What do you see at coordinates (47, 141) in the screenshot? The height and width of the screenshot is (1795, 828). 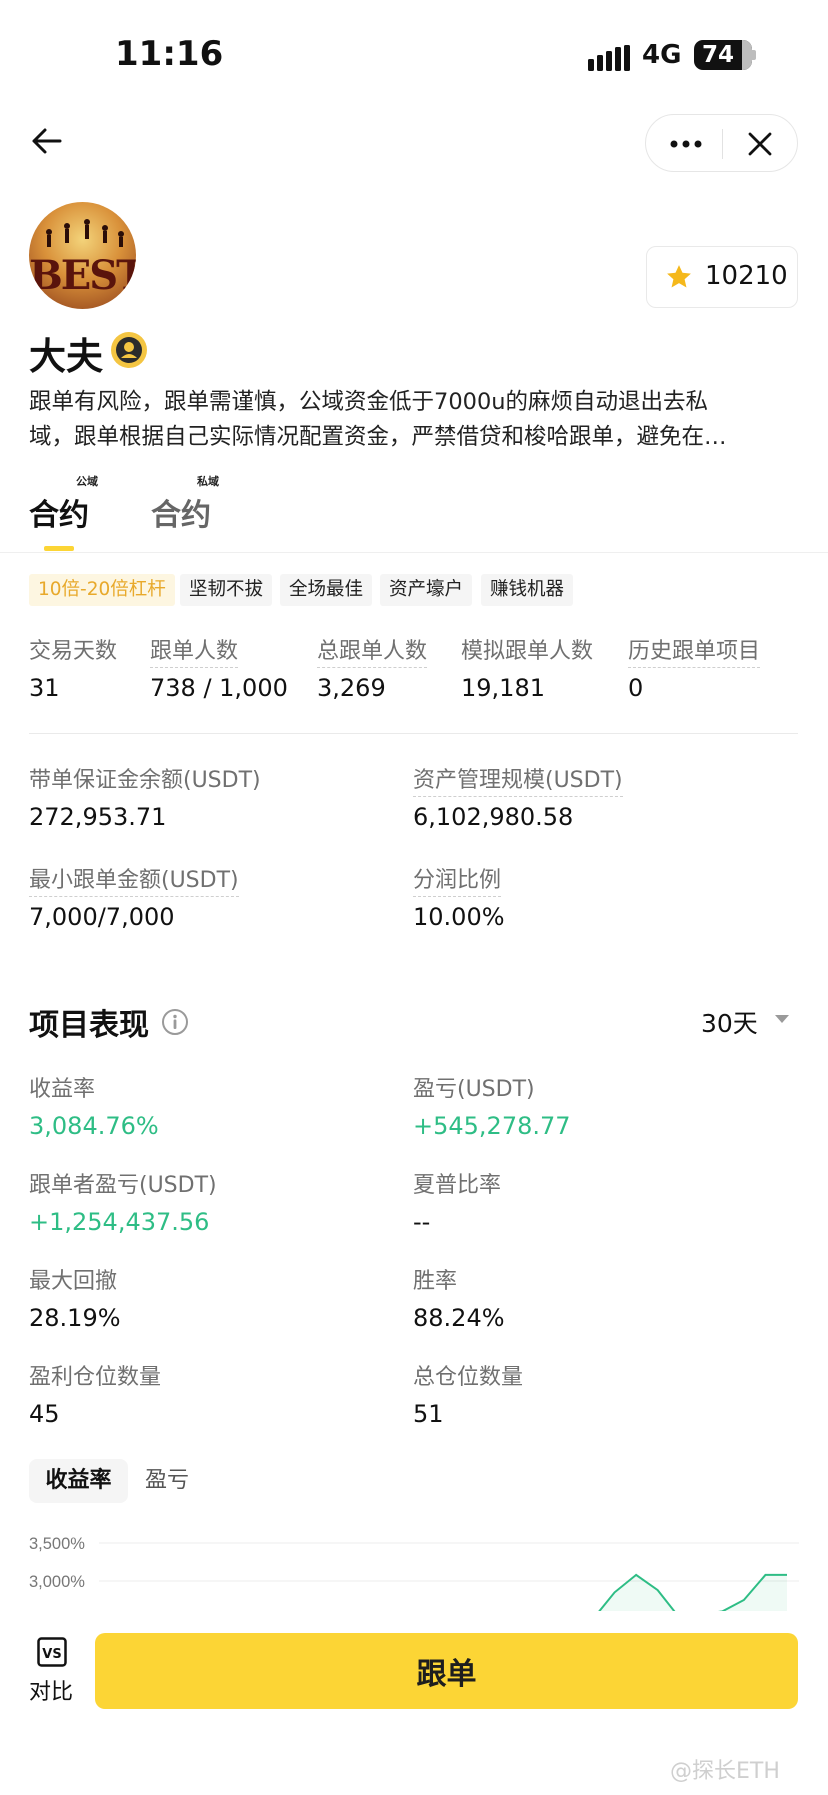 I see `back-arrow-icon` at bounding box center [47, 141].